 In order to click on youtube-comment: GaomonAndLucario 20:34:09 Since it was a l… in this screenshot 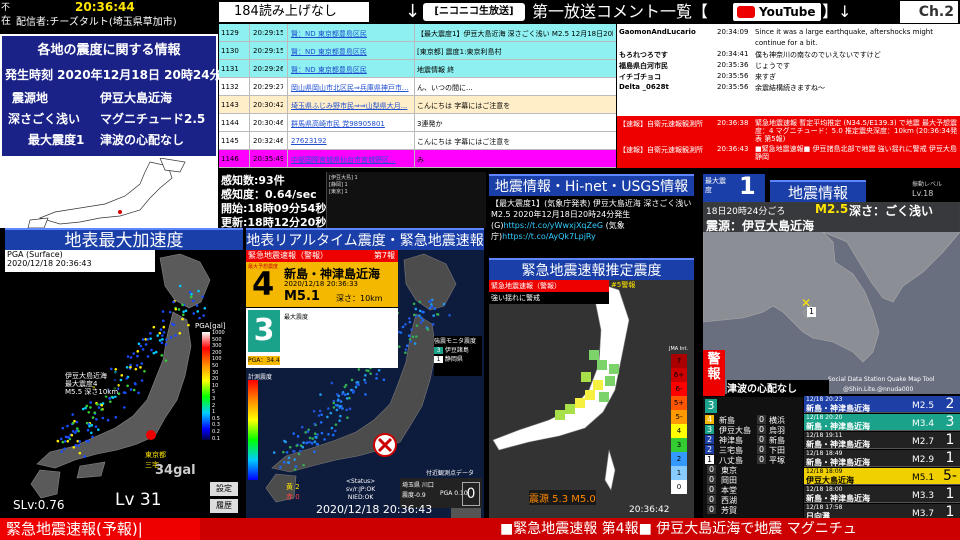, I will do `click(788, 32)`.